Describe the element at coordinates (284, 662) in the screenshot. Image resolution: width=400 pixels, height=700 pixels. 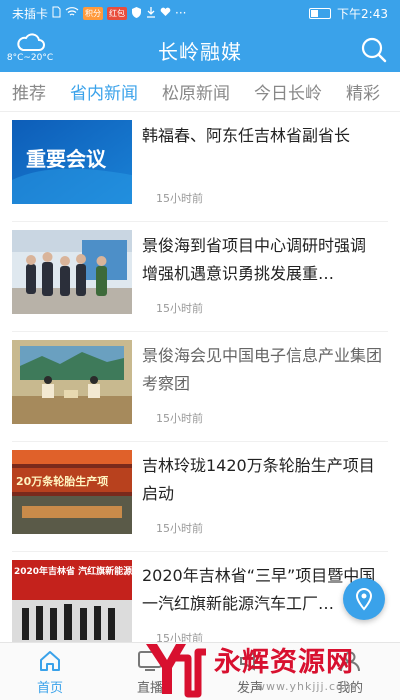
I see `watermark-text: 永辉资源网` at that location.